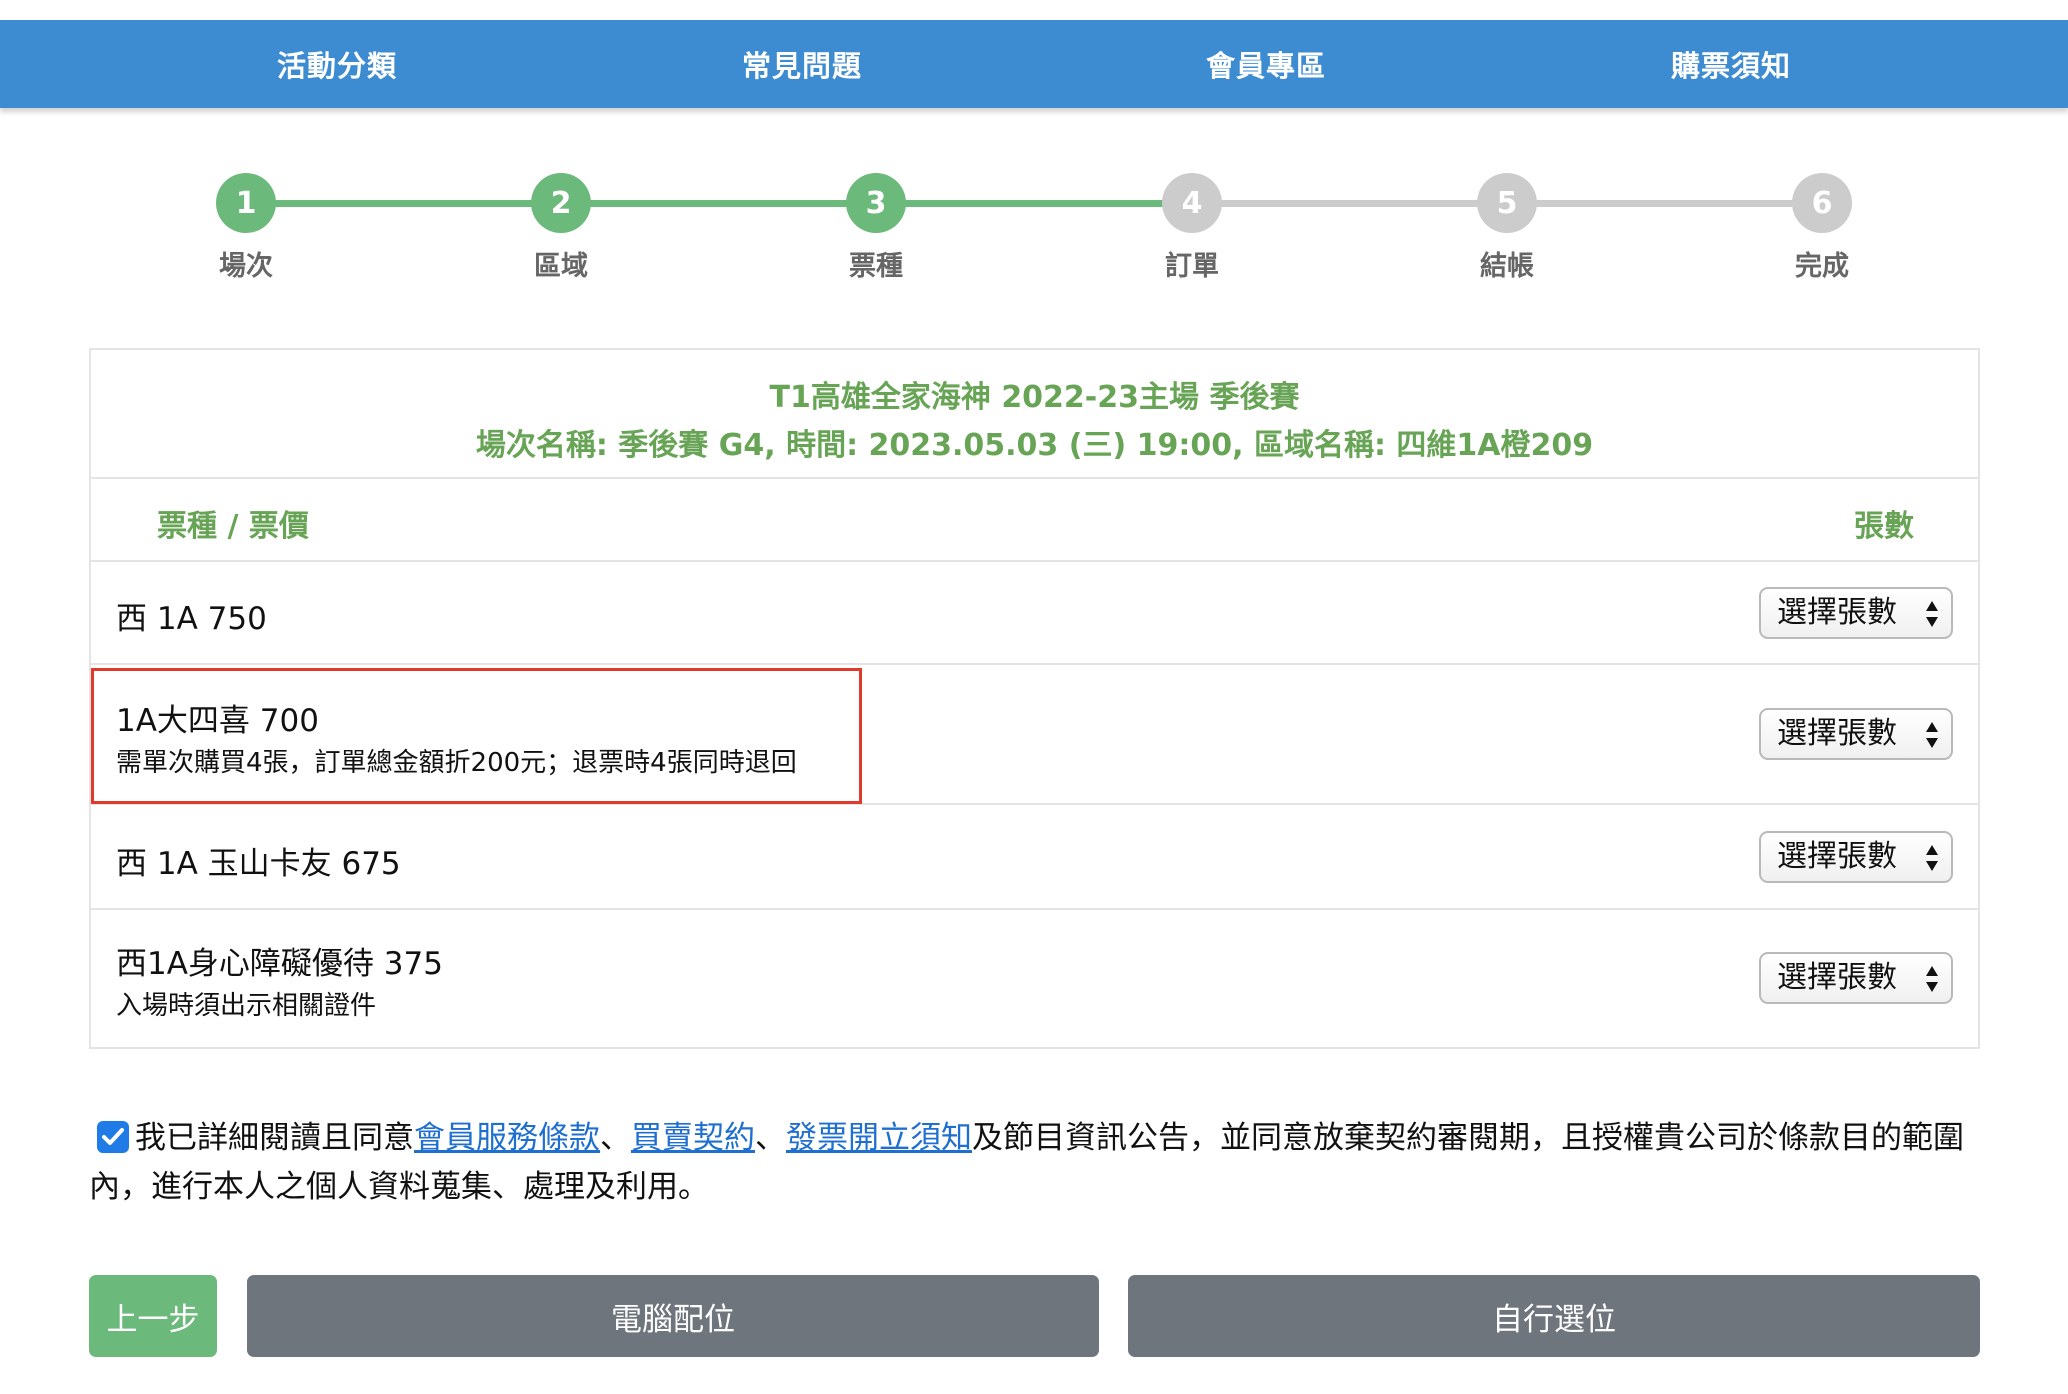 This screenshot has width=2068, height=1394. What do you see at coordinates (1034, 857) in the screenshot?
I see `ticket-row: 西 1A 玉山卡友 675 選擇張數` at bounding box center [1034, 857].